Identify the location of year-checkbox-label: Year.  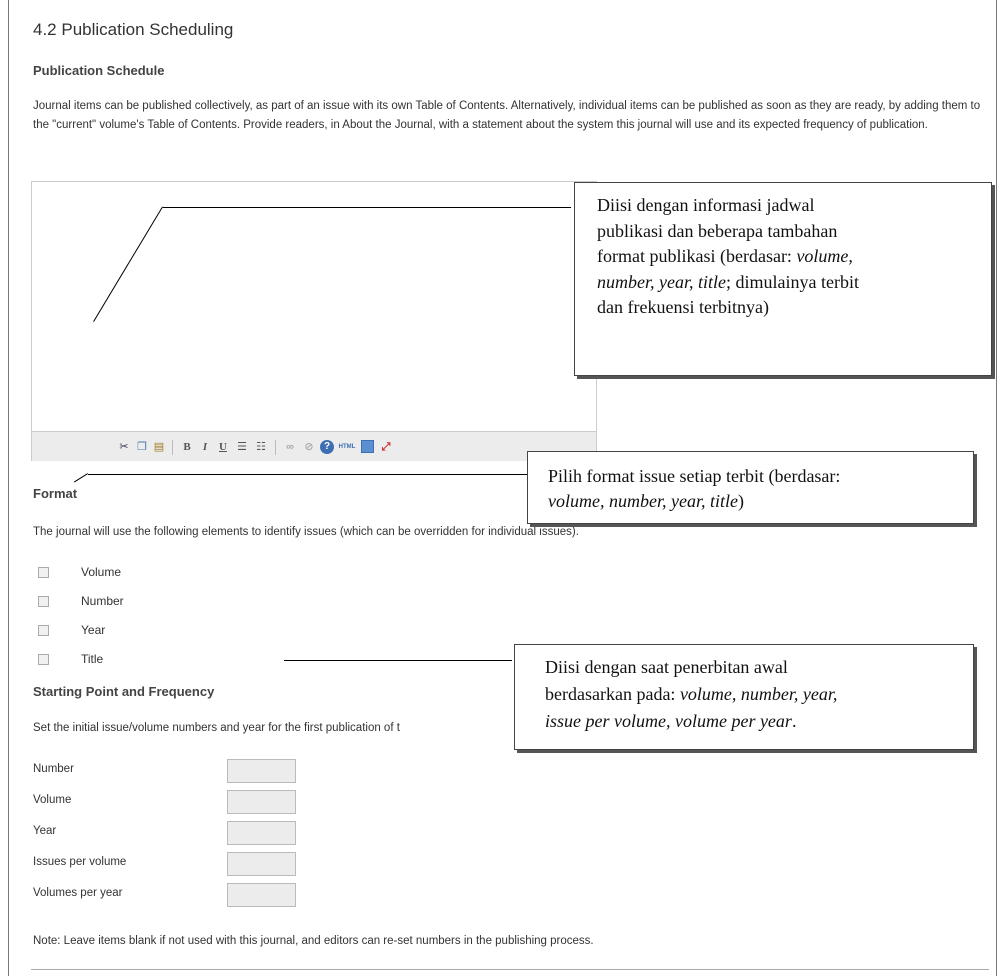
(93, 630).